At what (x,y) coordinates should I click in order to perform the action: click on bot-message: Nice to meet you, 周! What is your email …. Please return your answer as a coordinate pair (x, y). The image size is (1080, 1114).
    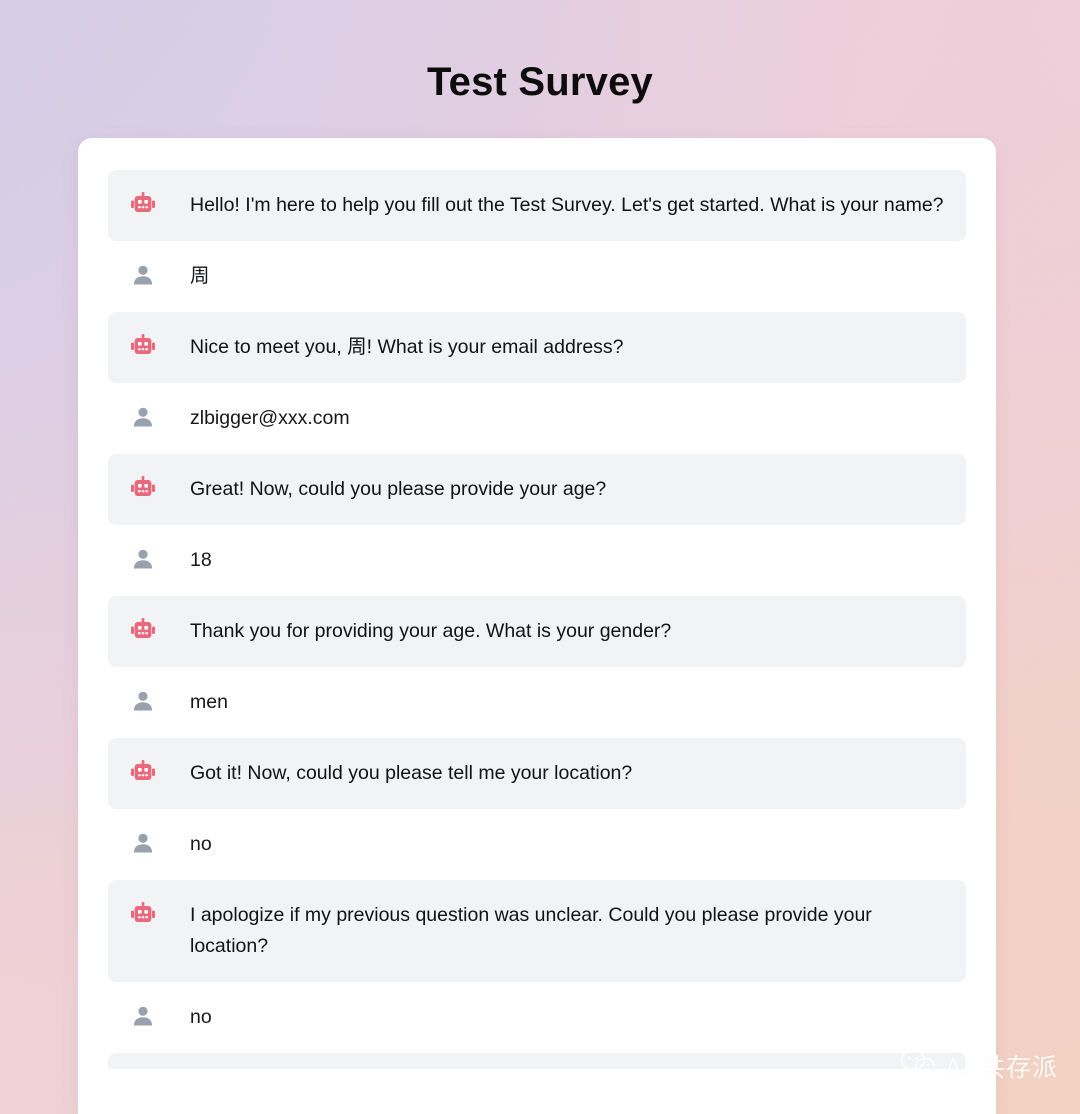
    Looking at the image, I should click on (537, 347).